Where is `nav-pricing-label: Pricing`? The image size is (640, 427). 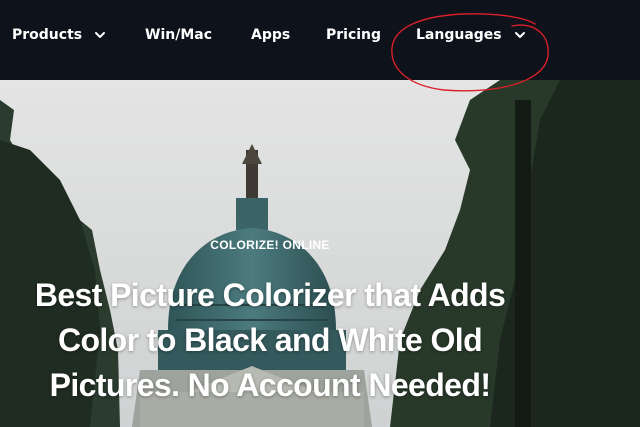 nav-pricing-label: Pricing is located at coordinates (354, 35).